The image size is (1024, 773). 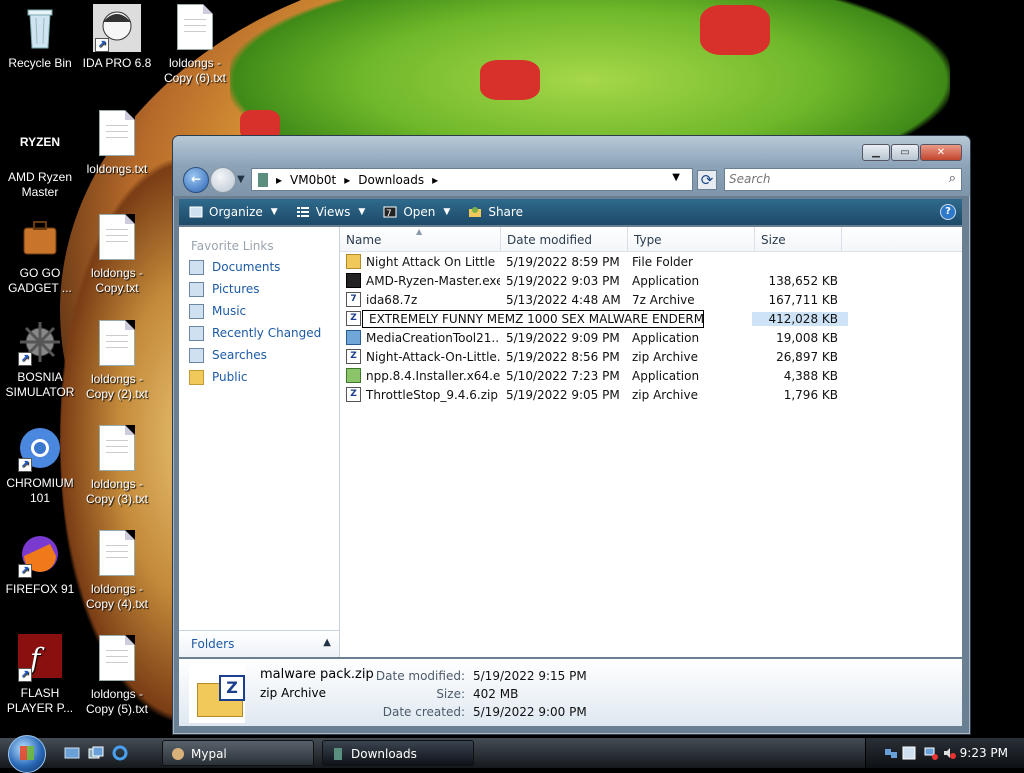 What do you see at coordinates (707, 180) in the screenshot?
I see `refresh-button: ⟳` at bounding box center [707, 180].